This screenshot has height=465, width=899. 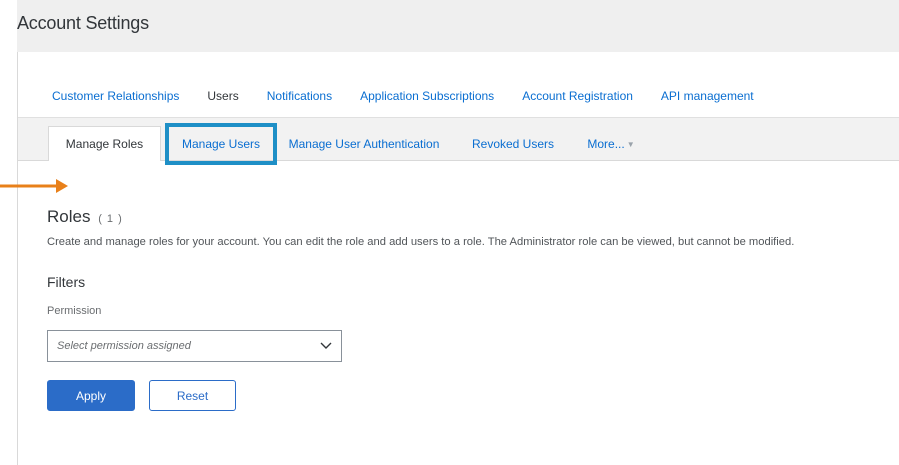 I want to click on roles-heading: Roles ( 1 ), so click(x=85, y=217).